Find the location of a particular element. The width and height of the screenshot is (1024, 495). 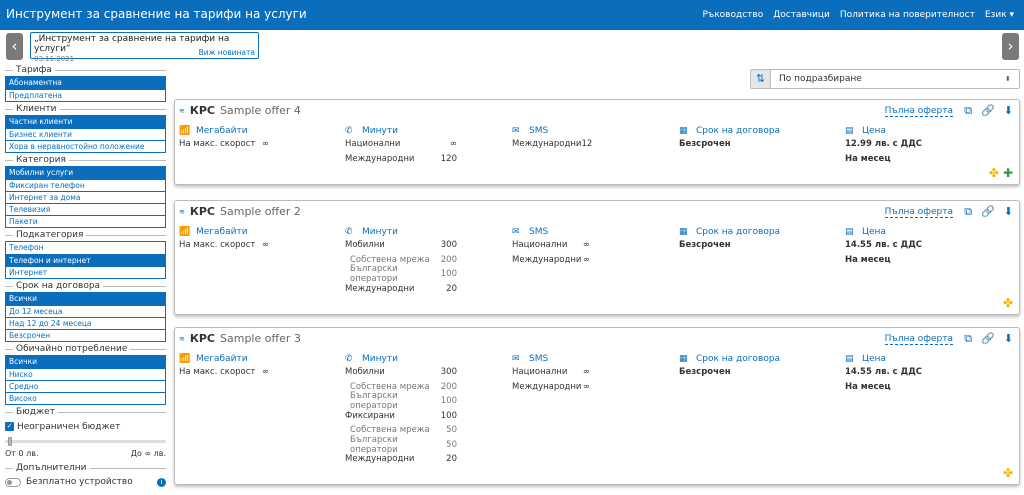

feature-row: Международни 120 is located at coordinates (401, 159).